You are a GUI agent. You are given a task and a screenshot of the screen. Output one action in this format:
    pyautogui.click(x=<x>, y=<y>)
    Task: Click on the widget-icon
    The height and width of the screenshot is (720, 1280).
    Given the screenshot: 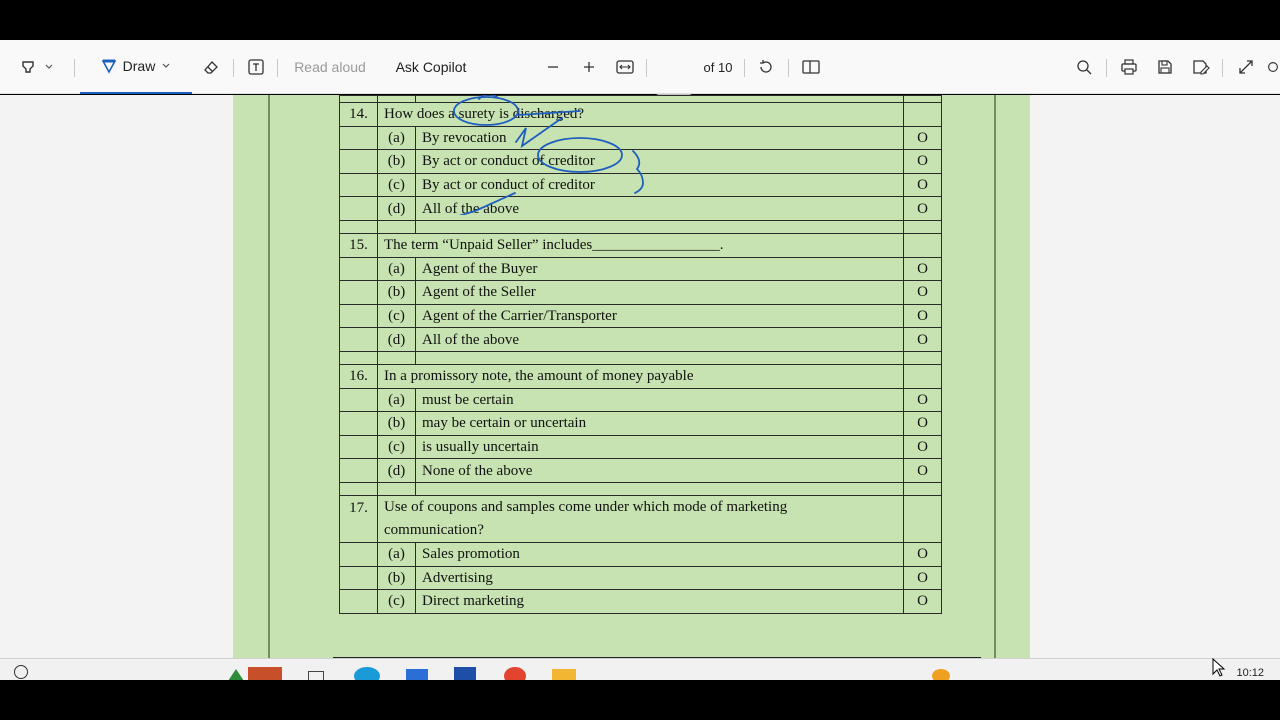 What is the action you would take?
    pyautogui.click(x=236, y=674)
    